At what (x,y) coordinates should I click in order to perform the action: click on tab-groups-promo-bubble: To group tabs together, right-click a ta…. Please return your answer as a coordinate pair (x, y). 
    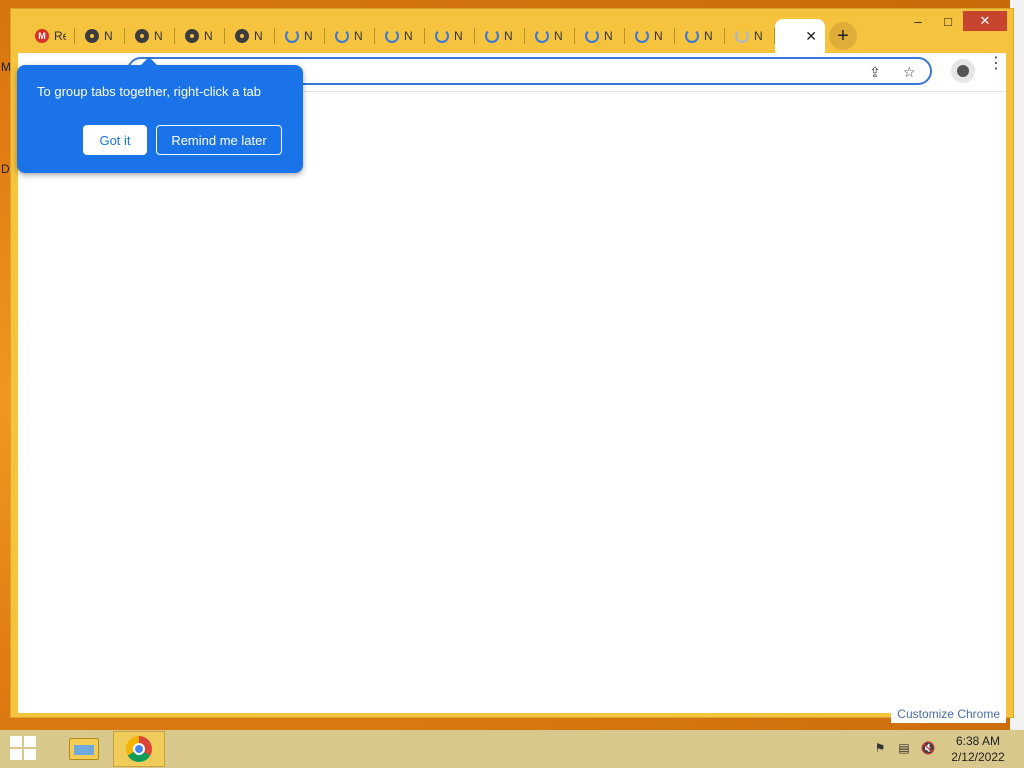
    Looking at the image, I should click on (160, 115).